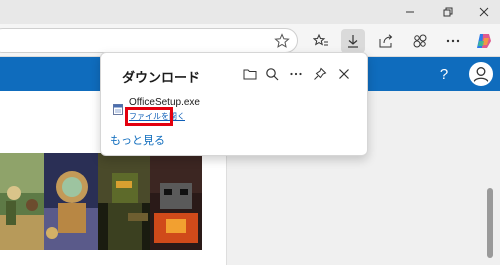 This screenshot has height=265, width=500. I want to click on minimize-icon, so click(410, 12).